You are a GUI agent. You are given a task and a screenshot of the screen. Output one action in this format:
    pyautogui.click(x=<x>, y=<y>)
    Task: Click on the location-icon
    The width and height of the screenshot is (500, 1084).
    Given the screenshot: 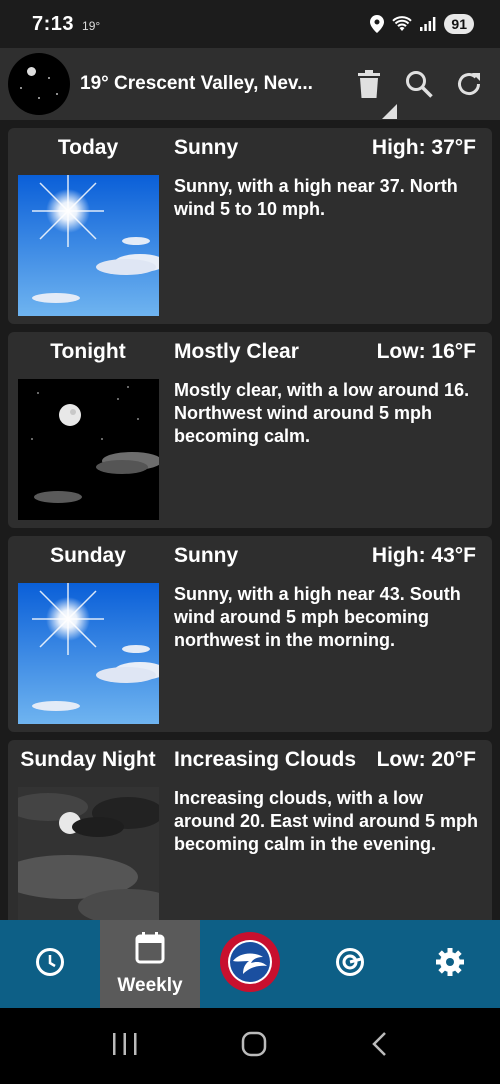 What is the action you would take?
    pyautogui.click(x=377, y=24)
    